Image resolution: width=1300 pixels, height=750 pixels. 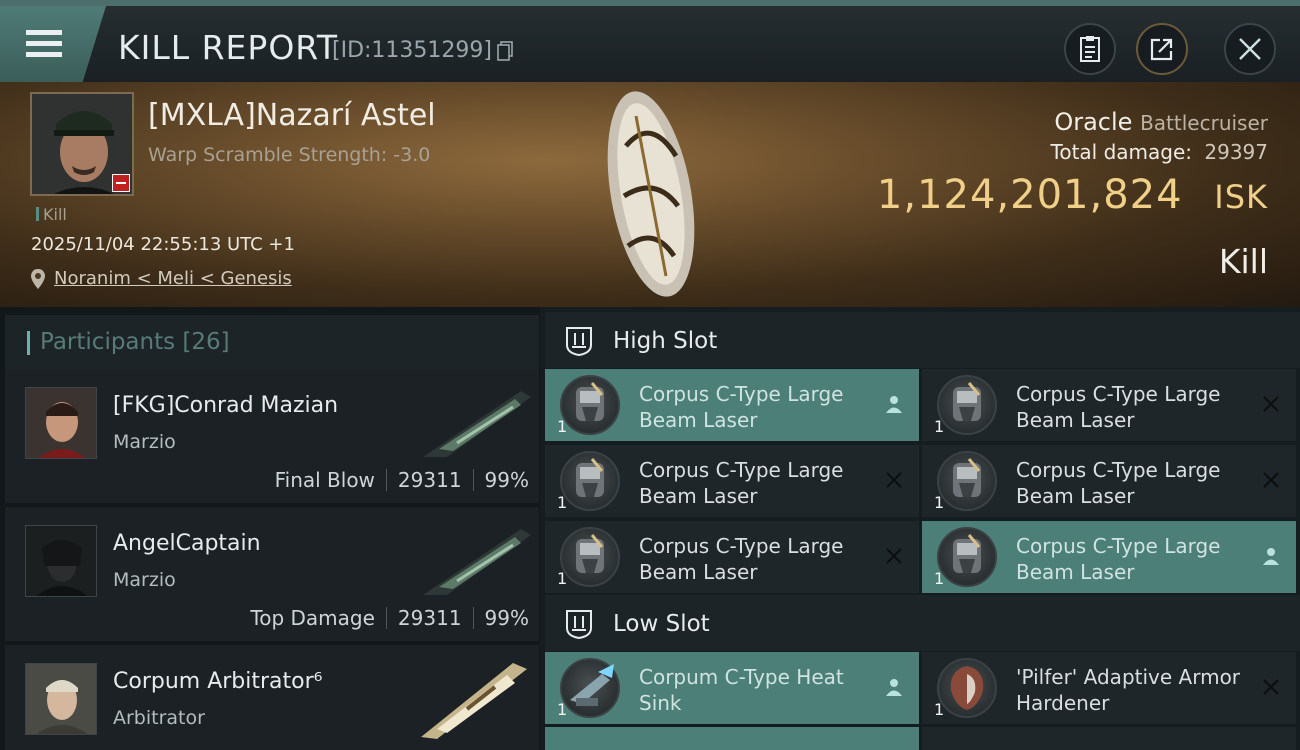 What do you see at coordinates (292, 115) in the screenshot?
I see `victim-name: [MXLA]Nazarí Astel` at bounding box center [292, 115].